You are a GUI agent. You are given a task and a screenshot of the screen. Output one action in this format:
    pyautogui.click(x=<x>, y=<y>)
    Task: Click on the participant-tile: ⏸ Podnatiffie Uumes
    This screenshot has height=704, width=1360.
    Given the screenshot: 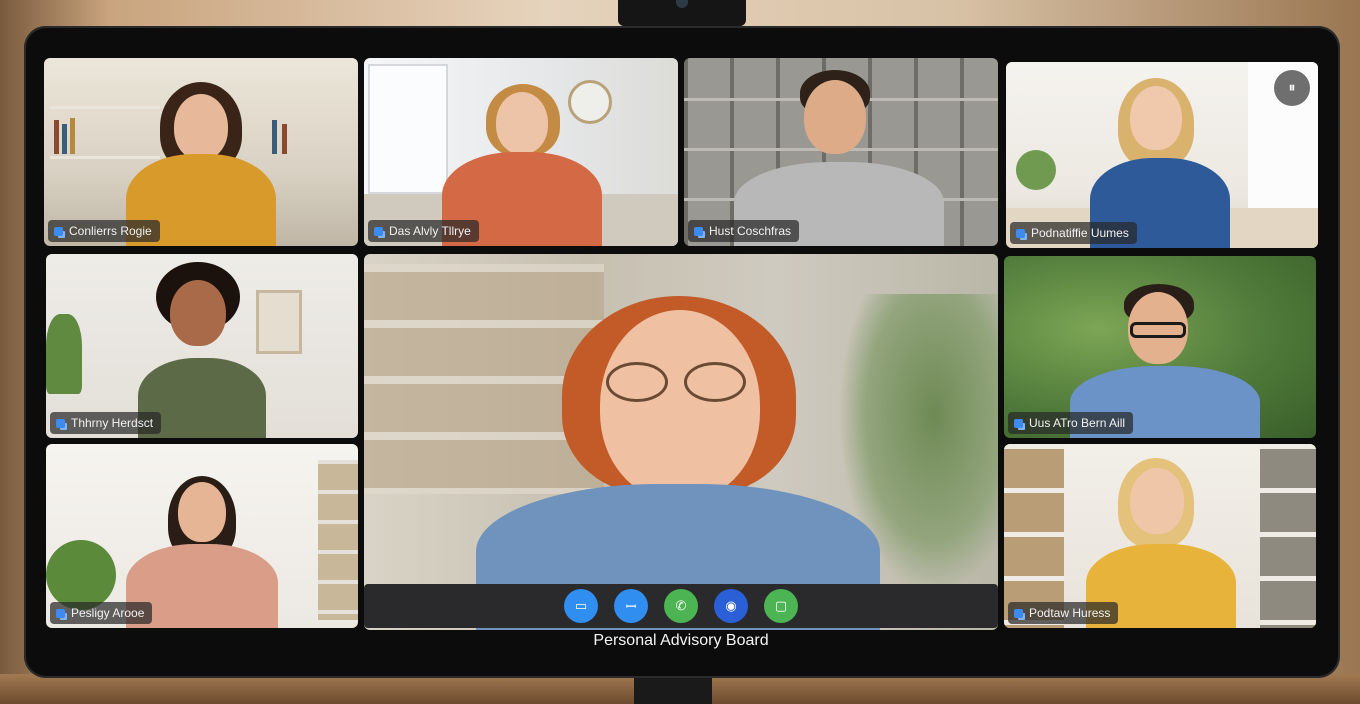 What is the action you would take?
    pyautogui.click(x=1162, y=155)
    